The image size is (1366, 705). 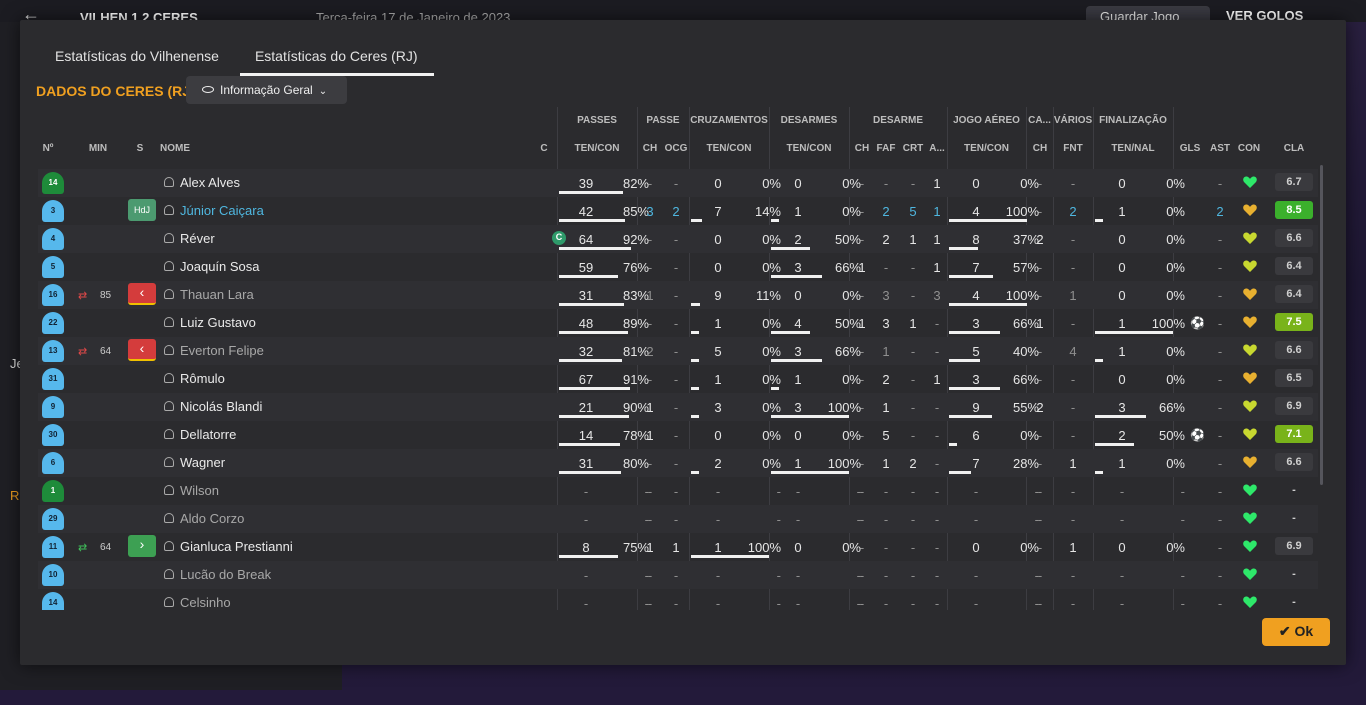 I want to click on player-name: Aldo Corzo, so click(x=212, y=518).